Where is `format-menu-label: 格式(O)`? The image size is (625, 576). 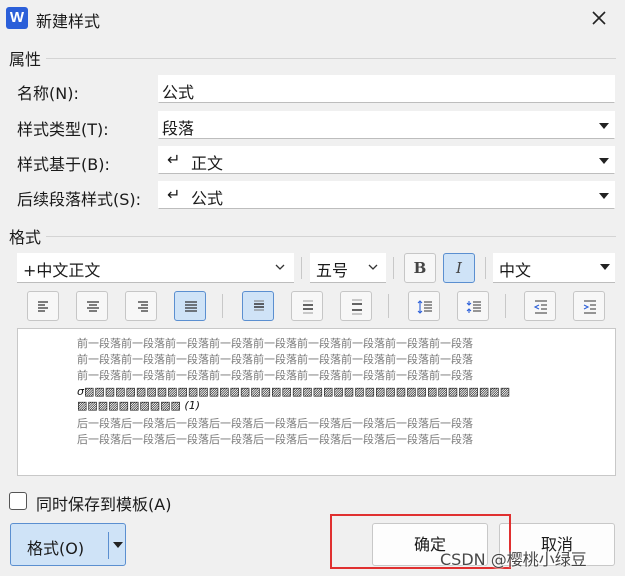 format-menu-label: 格式(O) is located at coordinates (56, 548).